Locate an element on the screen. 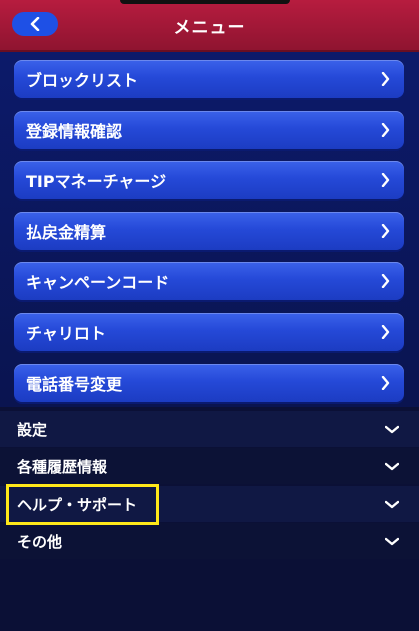 This screenshot has height=631, width=419. menu-item-registration-info: 登録情報確認 is located at coordinates (209, 130).